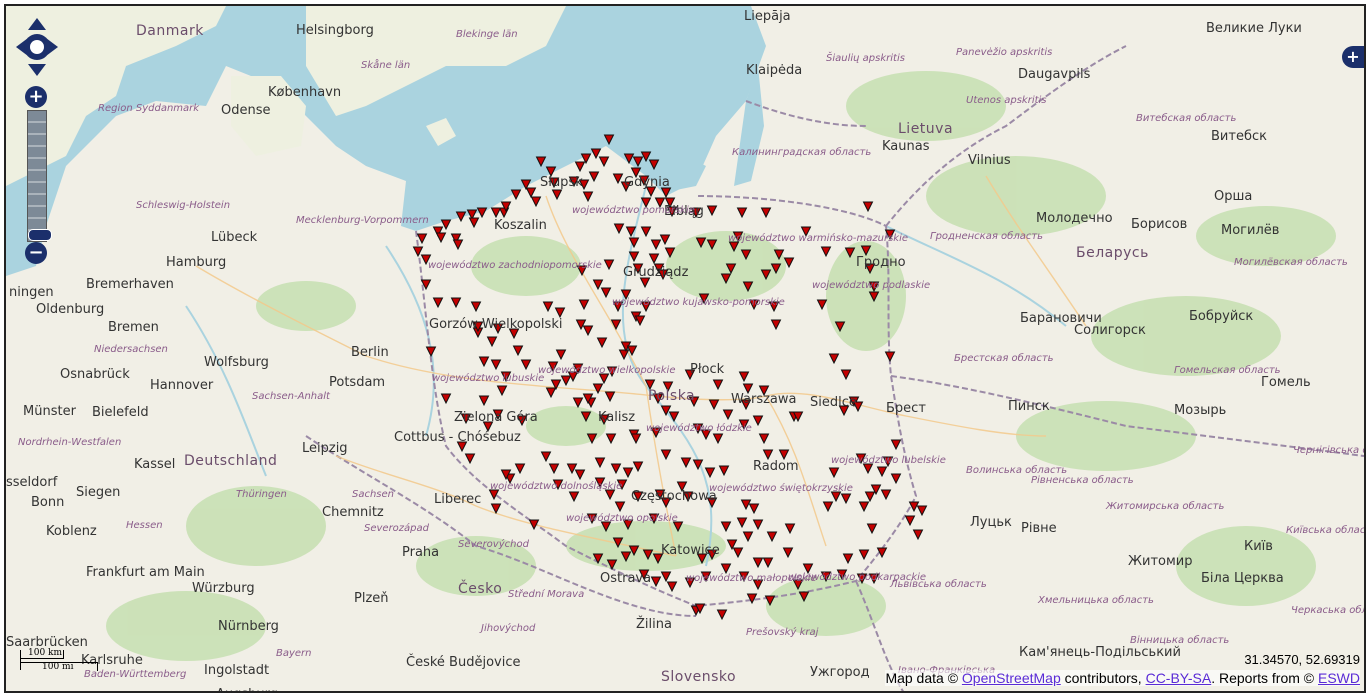  I want to click on zoom-slider-handle, so click(40, 235).